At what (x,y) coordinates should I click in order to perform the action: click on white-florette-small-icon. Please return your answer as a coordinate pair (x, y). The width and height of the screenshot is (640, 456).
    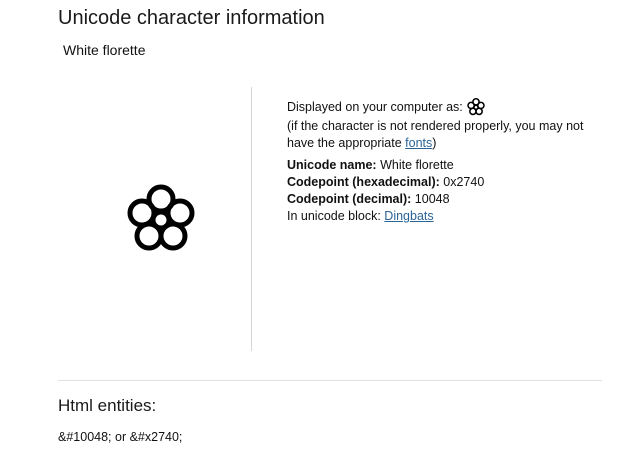
    Looking at the image, I should click on (476, 107).